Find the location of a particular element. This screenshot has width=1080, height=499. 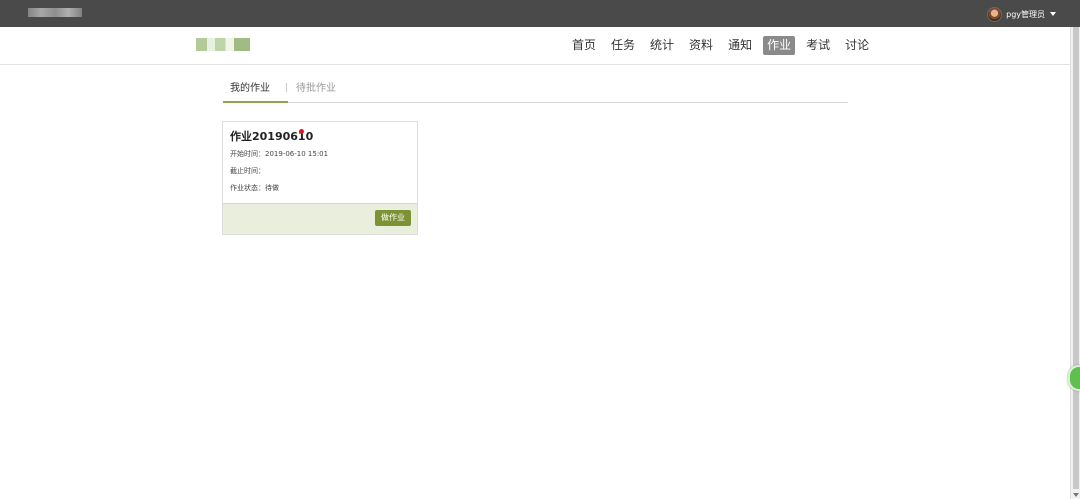

do-homework-button: 做作业 is located at coordinates (393, 218).